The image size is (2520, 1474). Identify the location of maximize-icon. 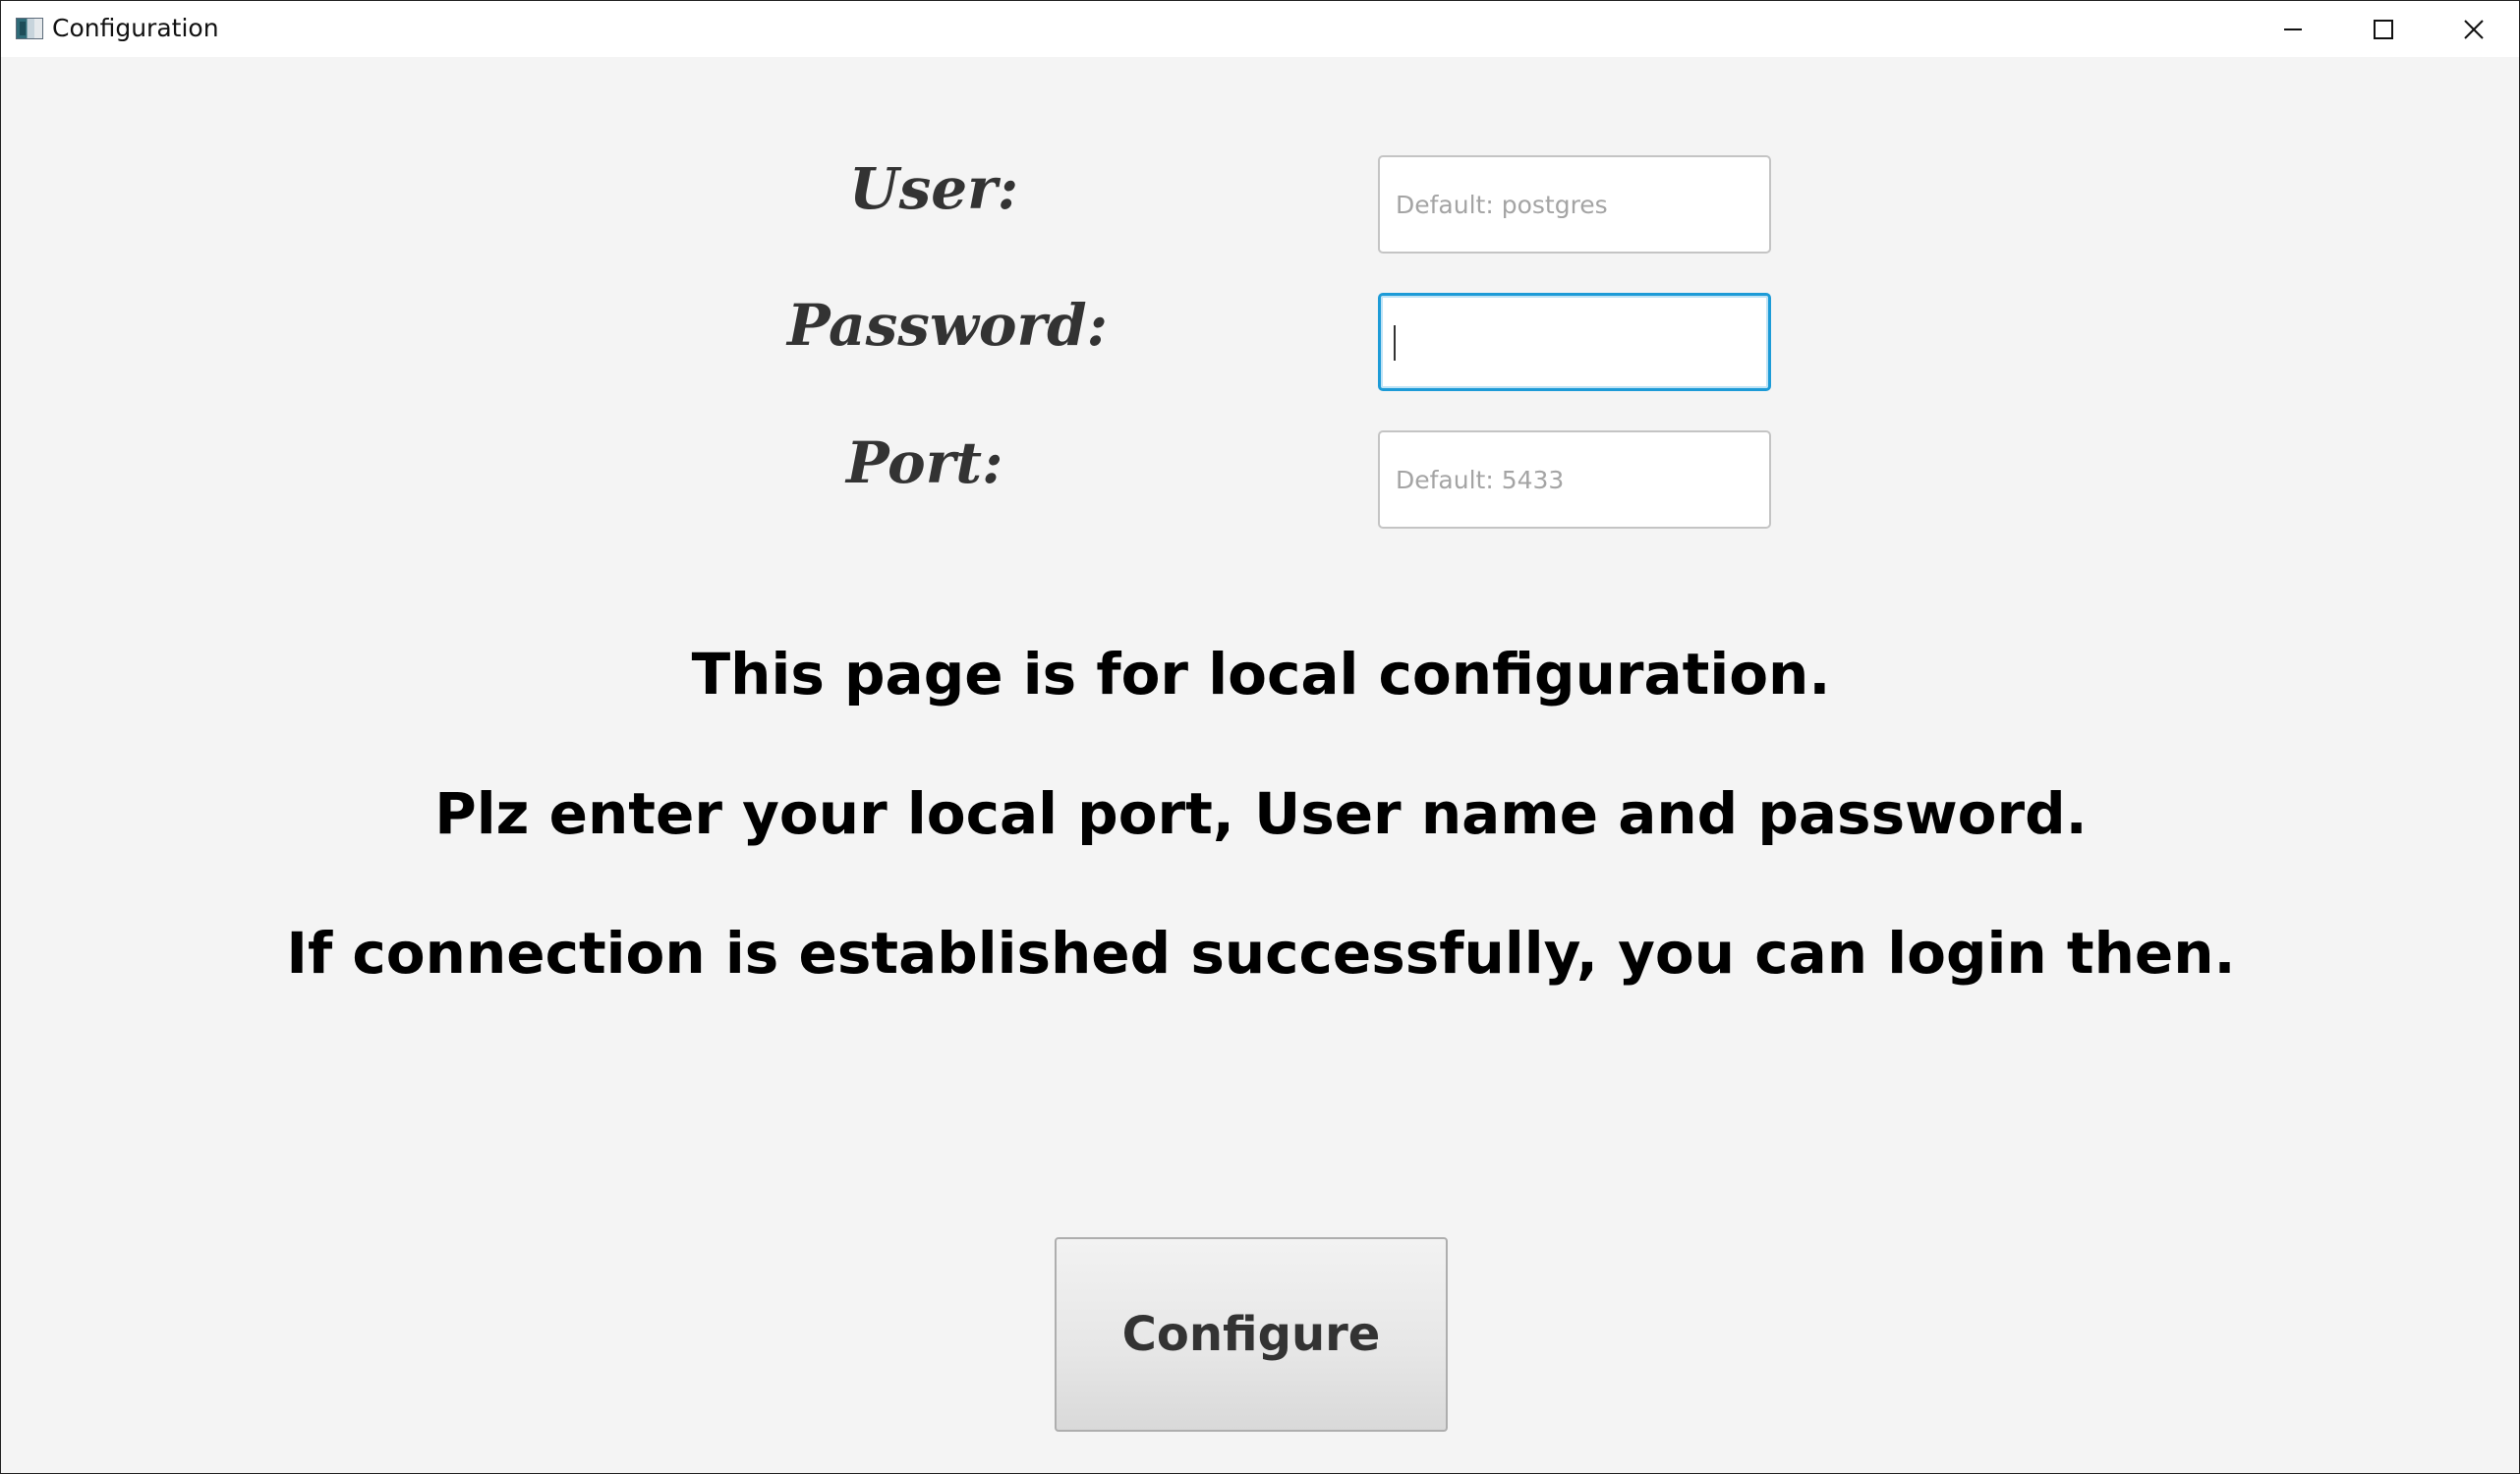
(2383, 29).